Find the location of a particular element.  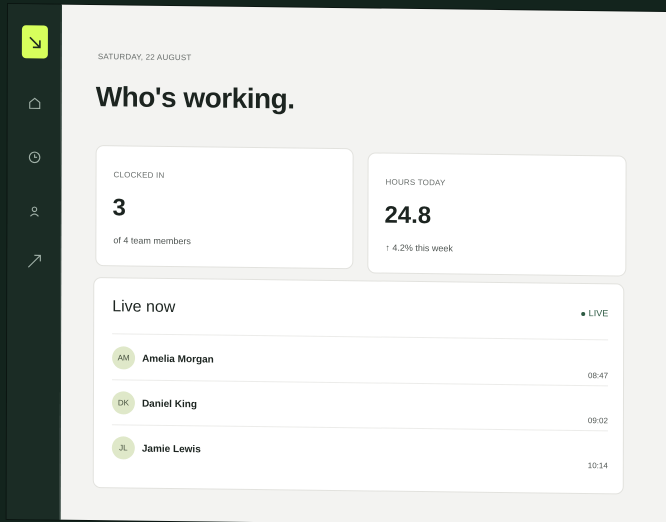

arrow-down-right-icon is located at coordinates (34, 42).